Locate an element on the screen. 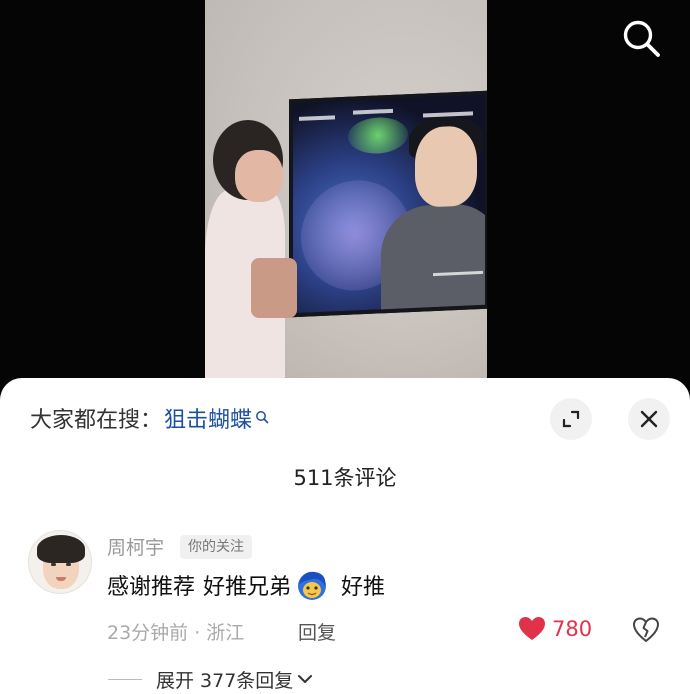  mini-search-icon is located at coordinates (262, 414).